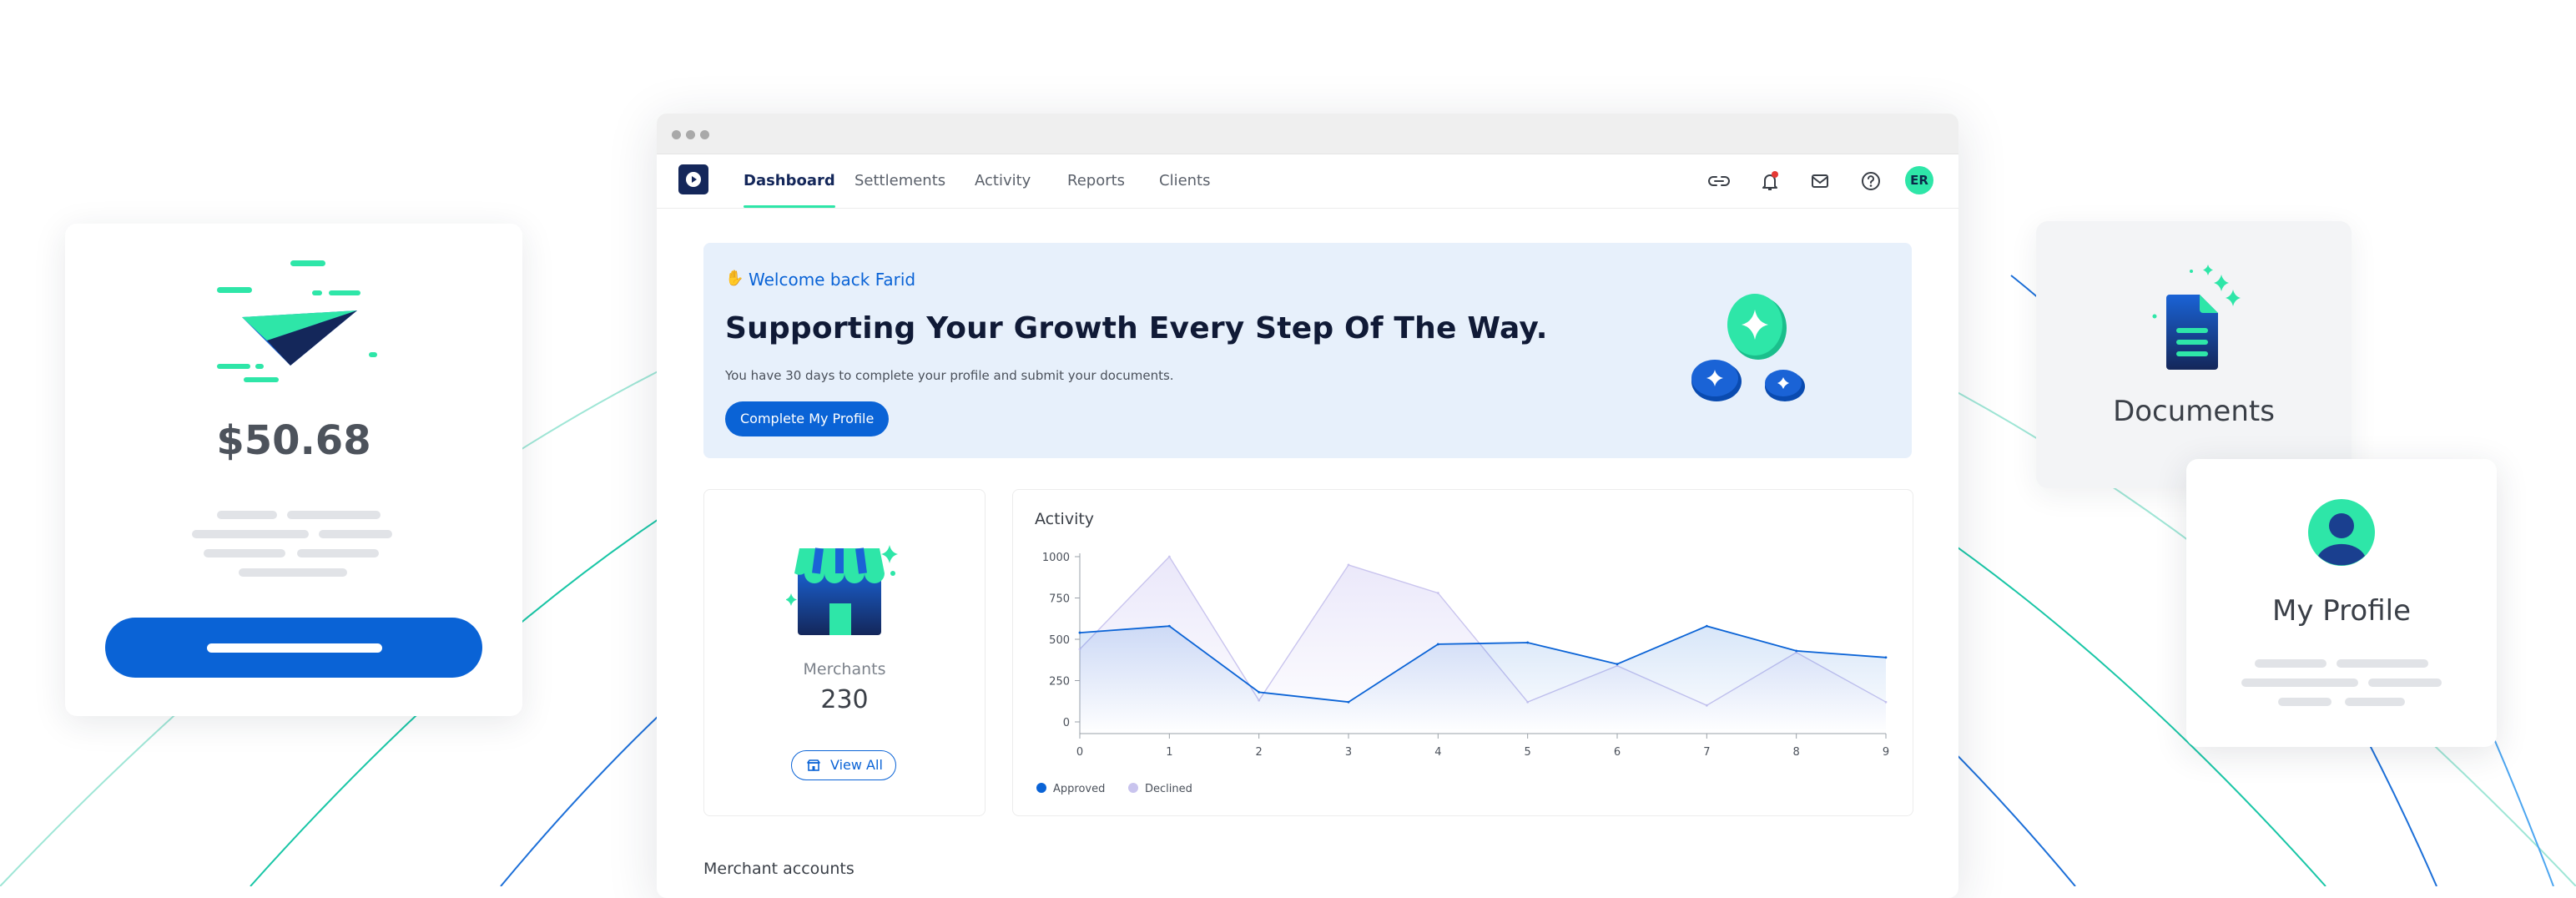  What do you see at coordinates (1617, 752) in the screenshot?
I see `x-tick-label: 6` at bounding box center [1617, 752].